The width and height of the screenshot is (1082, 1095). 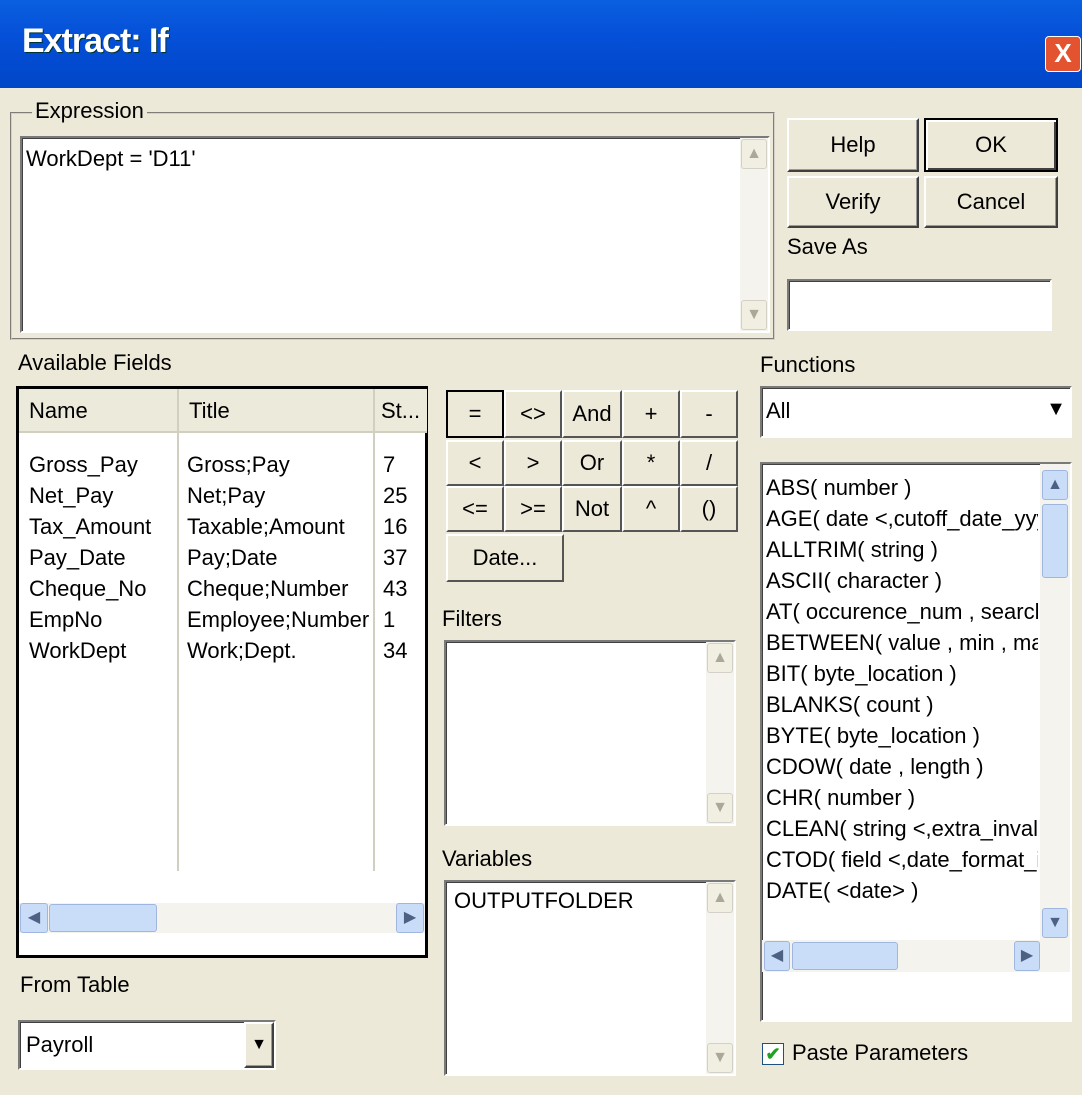 I want to click on variable-item: OUTPUTFOLDER, so click(x=544, y=901).